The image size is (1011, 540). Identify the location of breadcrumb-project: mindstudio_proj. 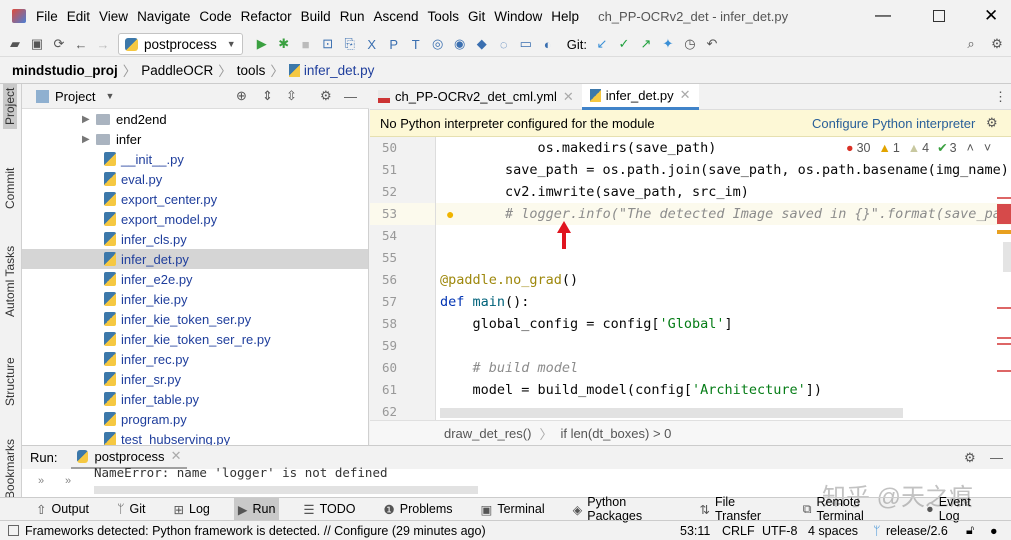
(65, 70).